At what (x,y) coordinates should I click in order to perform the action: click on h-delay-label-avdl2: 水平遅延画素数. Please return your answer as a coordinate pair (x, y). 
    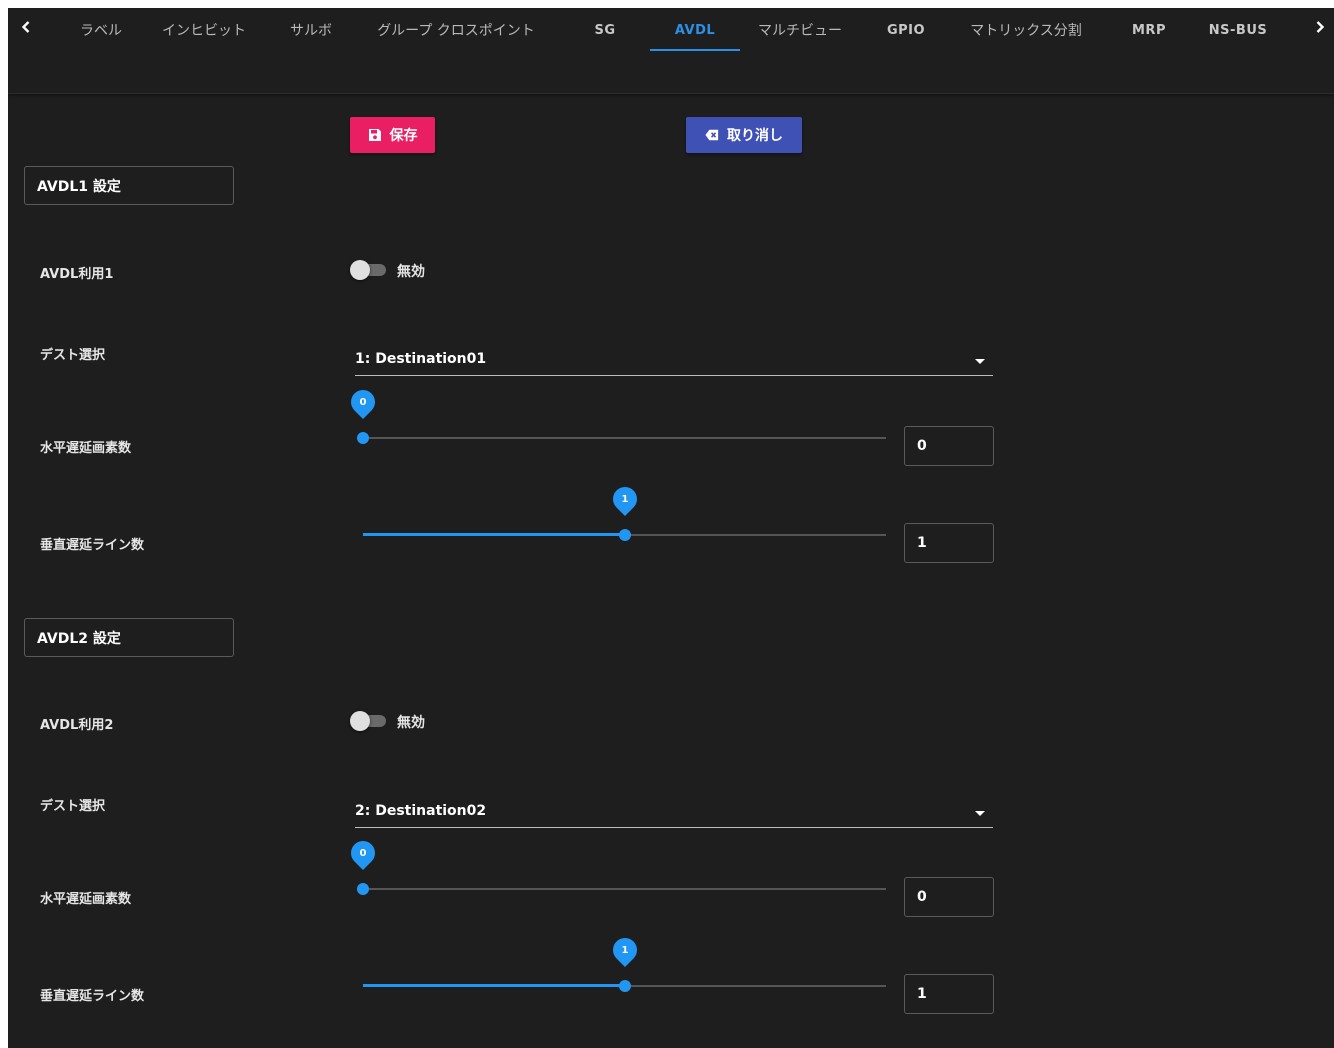
    Looking at the image, I should click on (86, 899).